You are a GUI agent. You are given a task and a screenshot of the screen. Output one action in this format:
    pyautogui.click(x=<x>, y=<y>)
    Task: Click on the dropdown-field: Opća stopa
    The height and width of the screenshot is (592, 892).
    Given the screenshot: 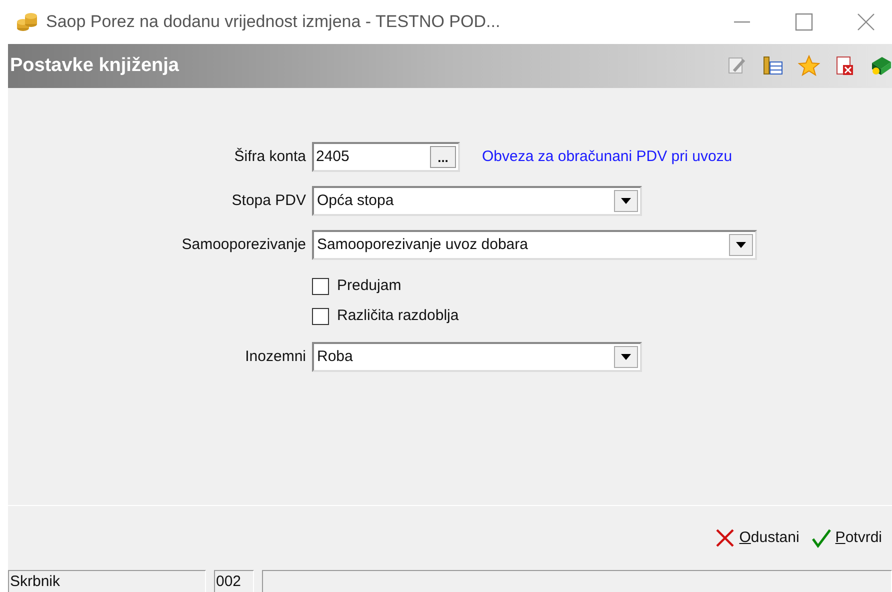 What is the action you would take?
    pyautogui.click(x=477, y=201)
    